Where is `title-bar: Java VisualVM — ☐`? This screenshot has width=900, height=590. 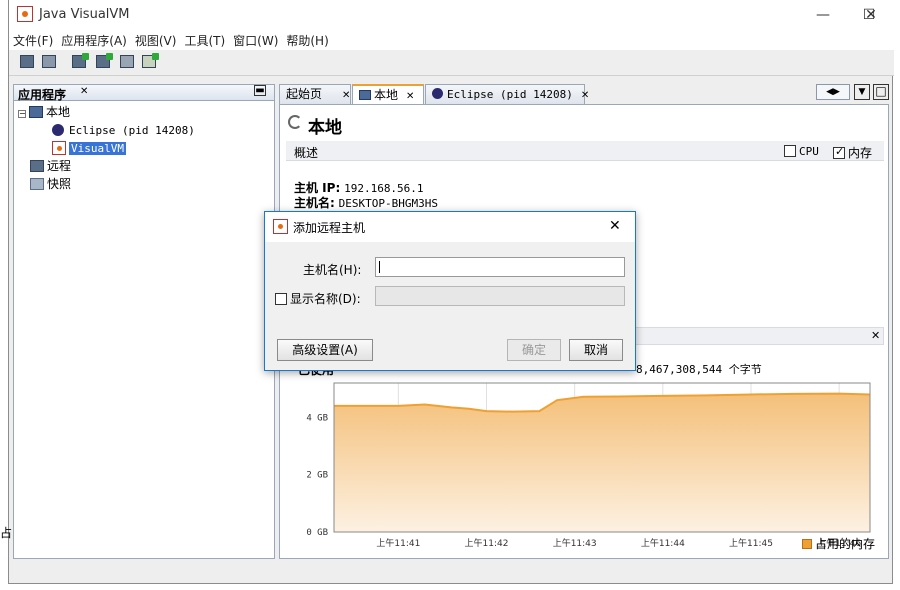
title-bar: Java VisualVM — ☐ is located at coordinates (451, 15).